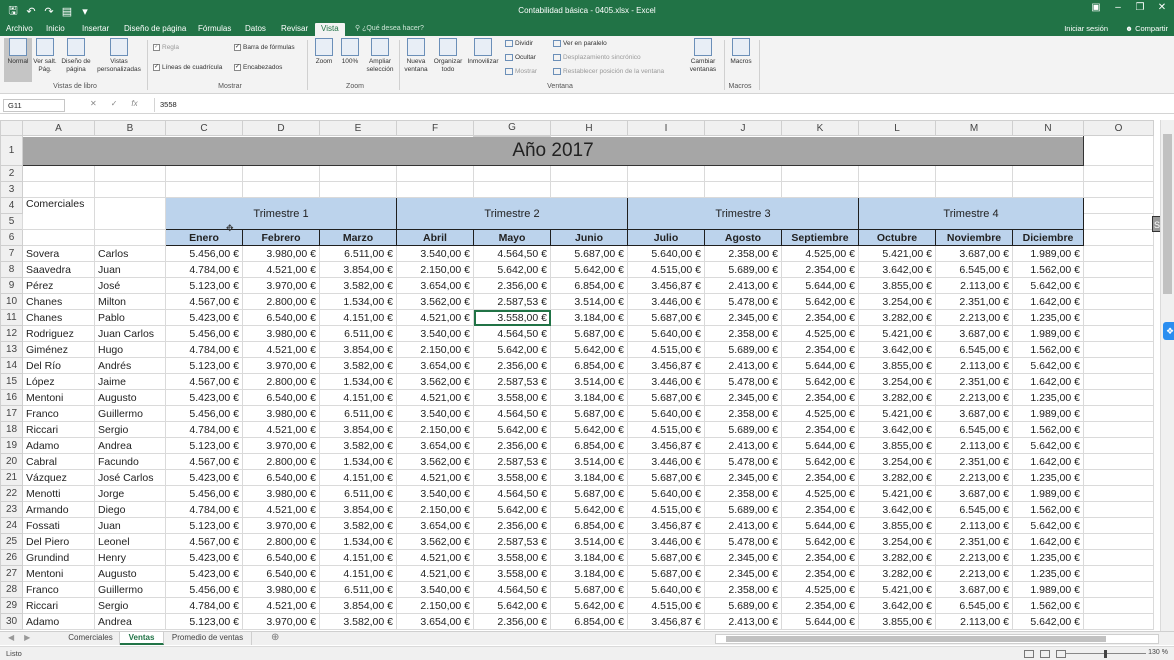  Describe the element at coordinates (435, 237) in the screenshot. I see `month-header: Abril` at that location.